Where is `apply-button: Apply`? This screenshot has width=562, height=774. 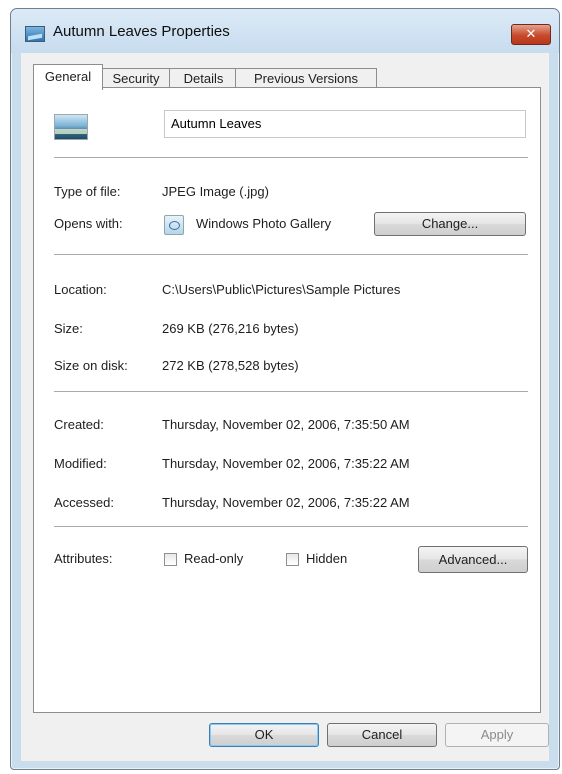 apply-button: Apply is located at coordinates (497, 735).